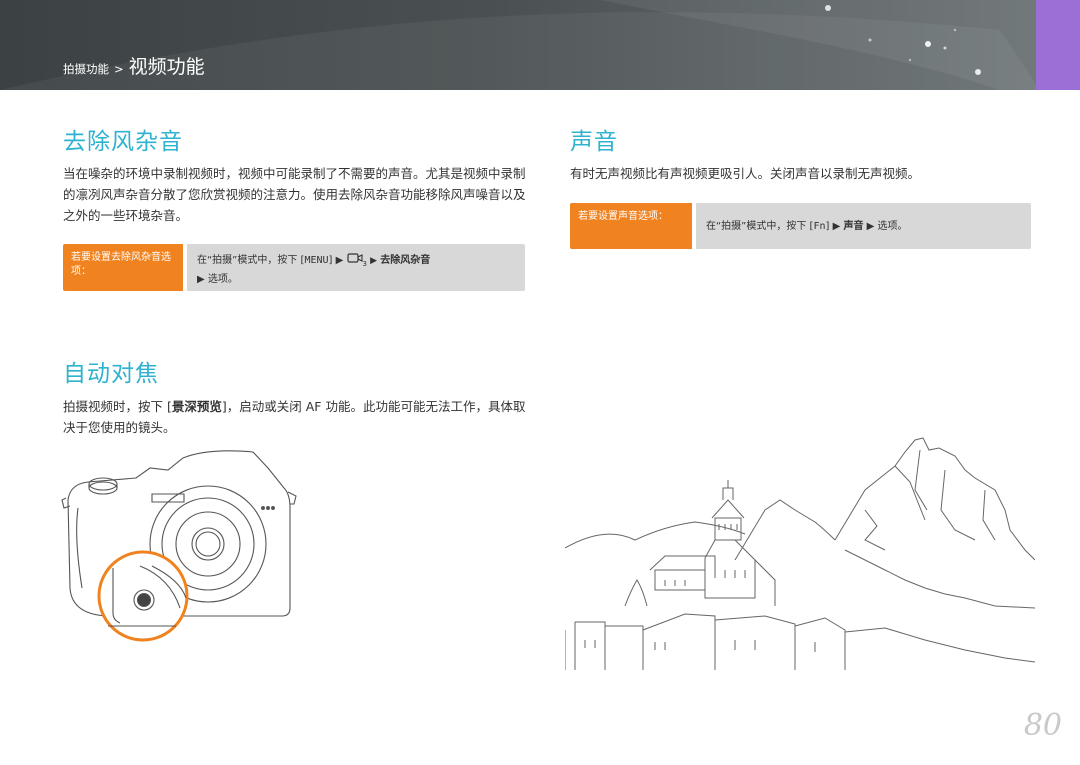 The width and height of the screenshot is (1080, 765). What do you see at coordinates (1058, 45) in the screenshot?
I see `chapter-tab` at bounding box center [1058, 45].